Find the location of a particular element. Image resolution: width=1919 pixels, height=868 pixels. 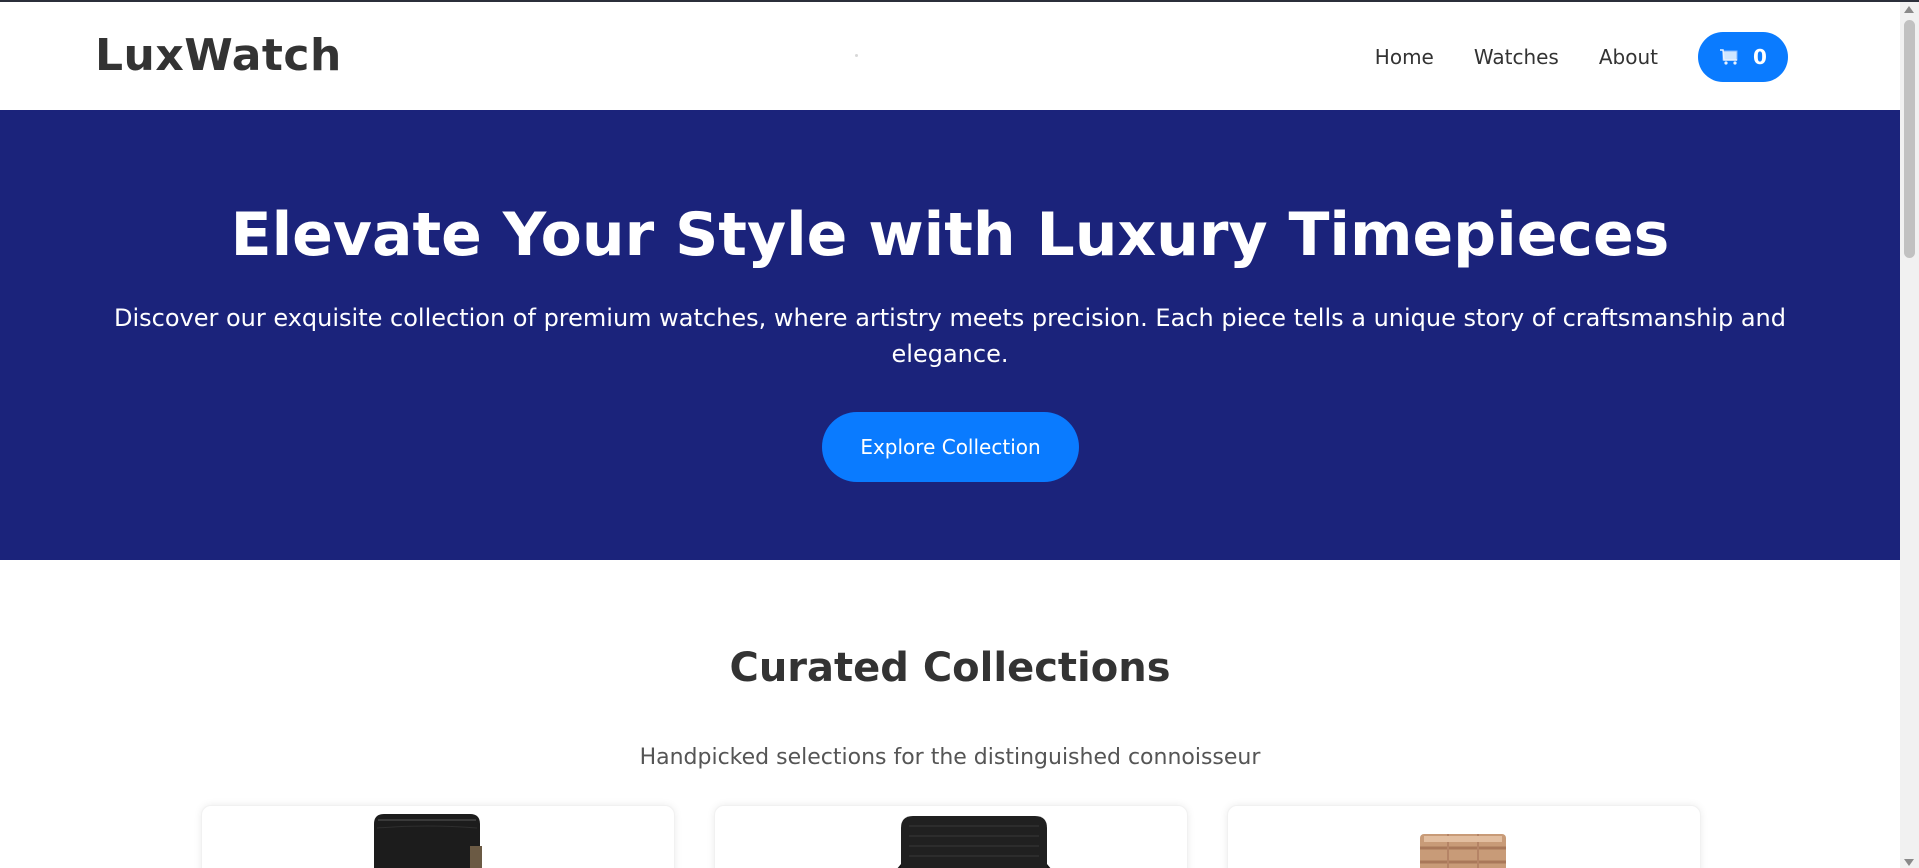

nav-link-watches: Watches is located at coordinates (1516, 57).